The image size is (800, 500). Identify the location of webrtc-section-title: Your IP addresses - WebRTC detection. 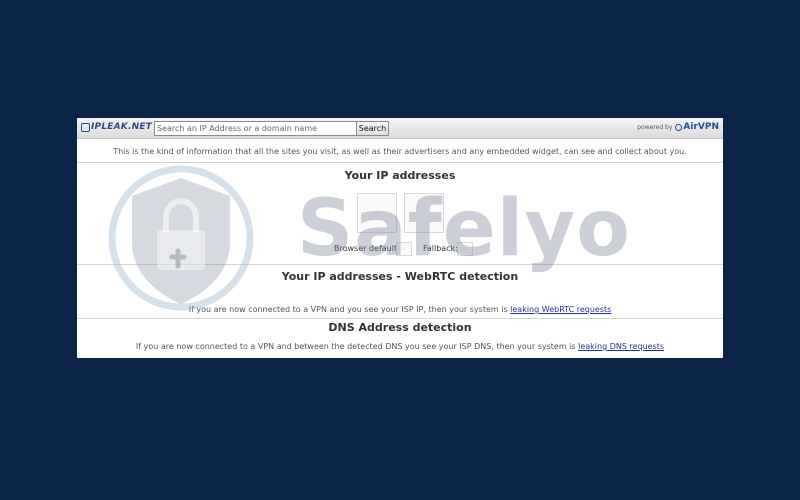
(400, 276).